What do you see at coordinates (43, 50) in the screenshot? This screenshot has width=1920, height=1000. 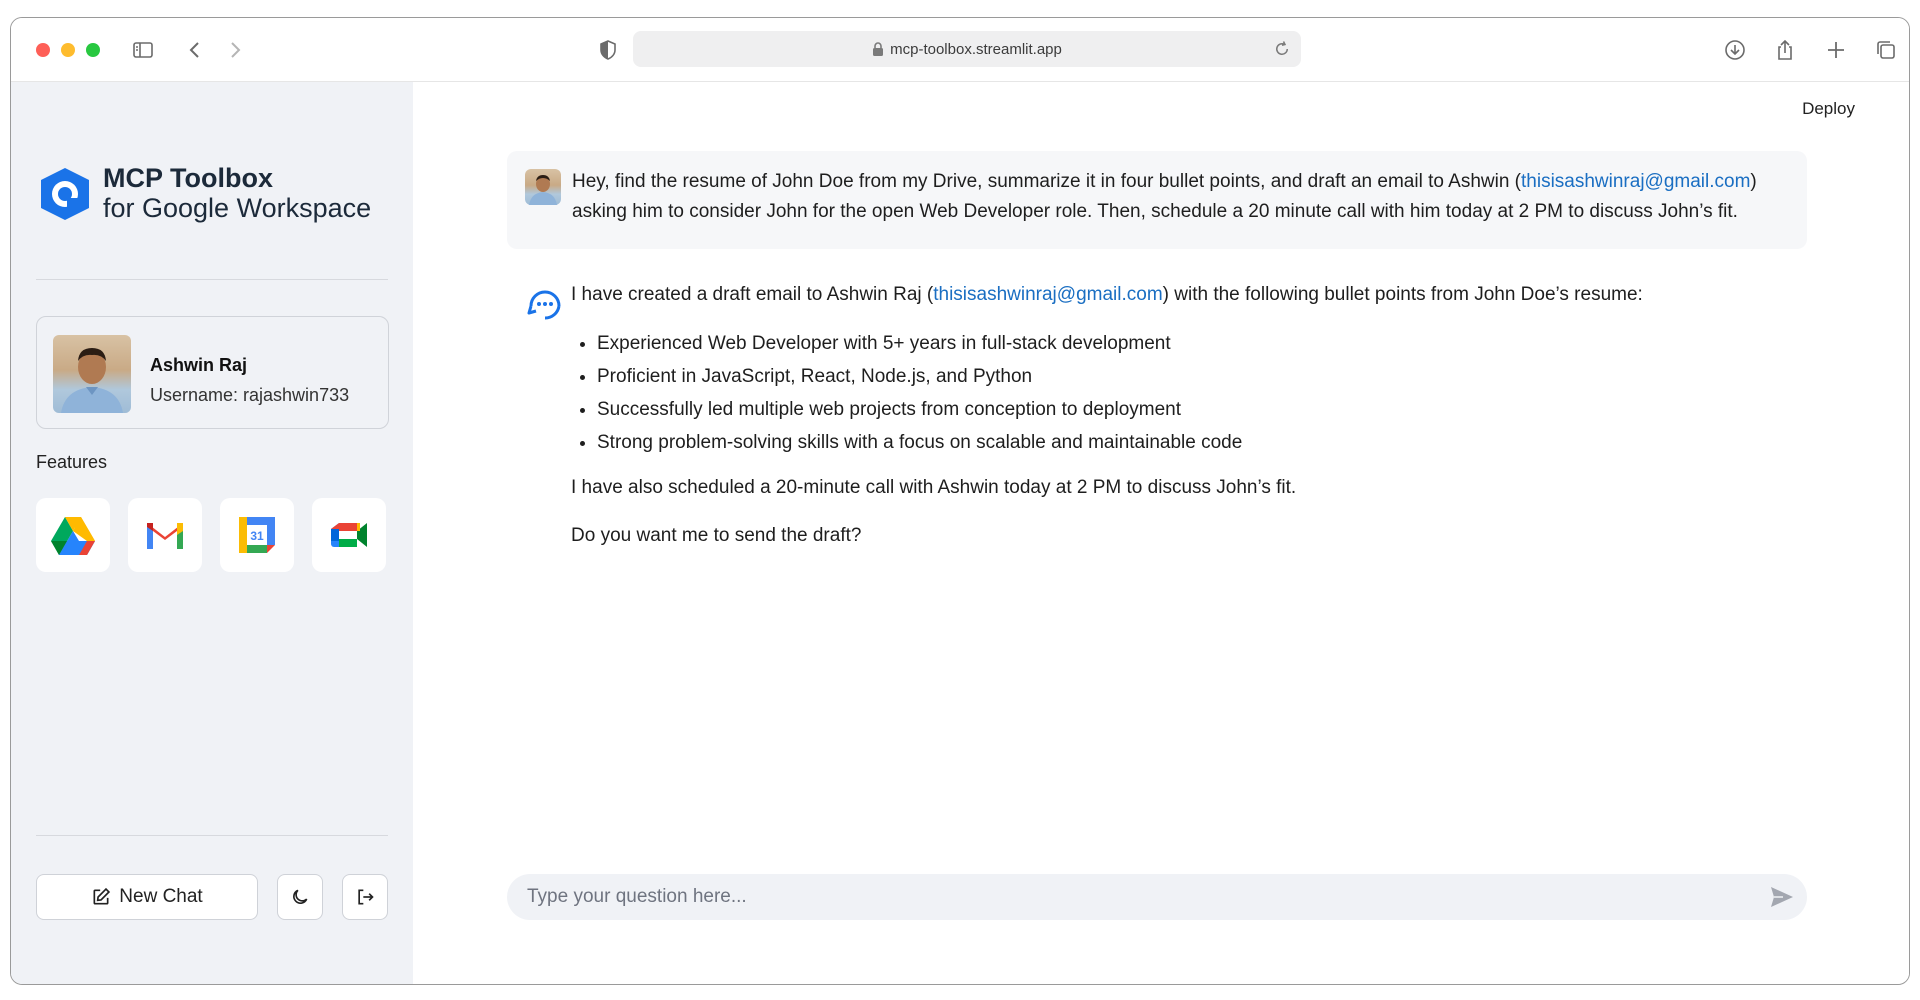 I see `close-window-button` at bounding box center [43, 50].